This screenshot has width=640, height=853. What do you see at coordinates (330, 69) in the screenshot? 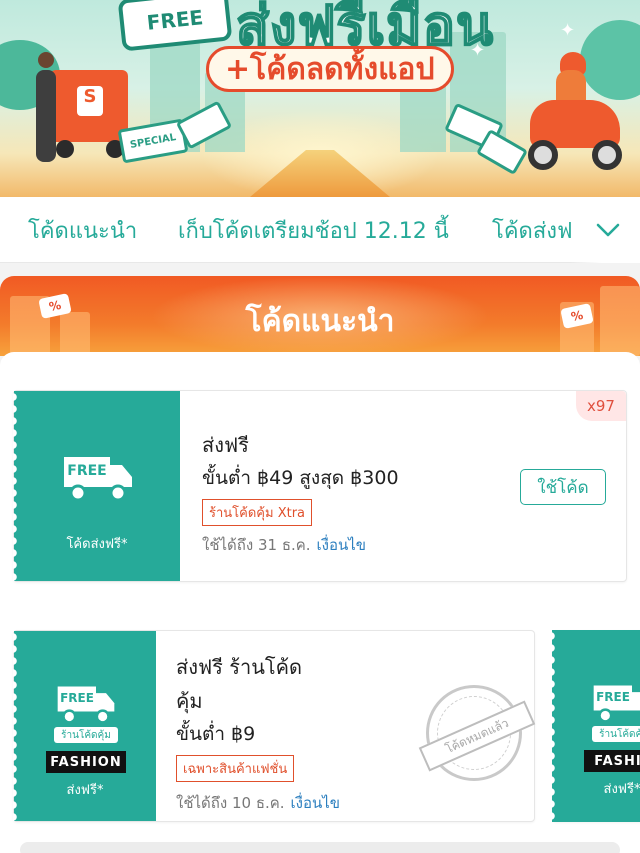
I see `banner-subtitle: +โค้ดลดทั้งแอป` at bounding box center [330, 69].